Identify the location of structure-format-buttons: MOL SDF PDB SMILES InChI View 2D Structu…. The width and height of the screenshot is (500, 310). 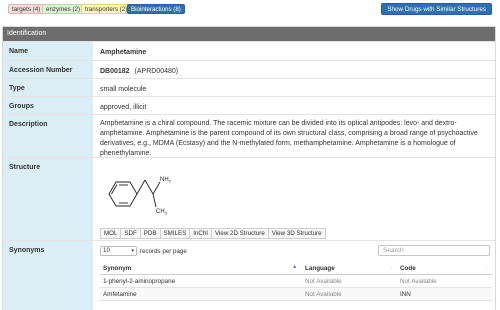
(213, 233).